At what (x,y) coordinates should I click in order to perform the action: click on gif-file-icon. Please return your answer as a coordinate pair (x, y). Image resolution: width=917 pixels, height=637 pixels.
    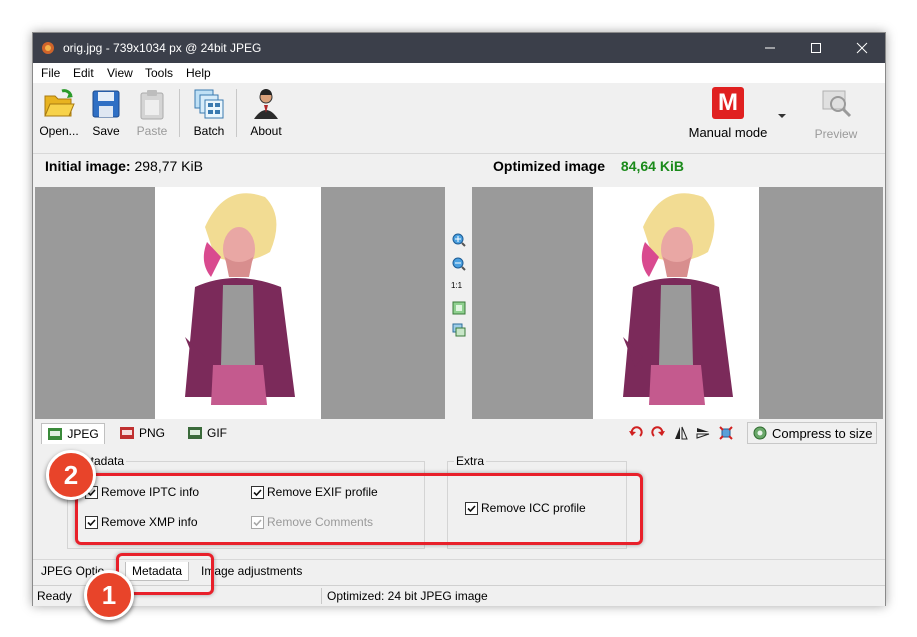
    Looking at the image, I should click on (195, 433).